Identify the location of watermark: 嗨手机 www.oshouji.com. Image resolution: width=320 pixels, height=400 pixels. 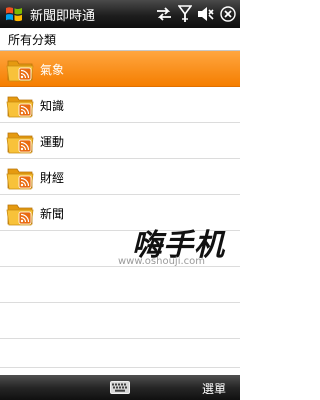
(177, 245).